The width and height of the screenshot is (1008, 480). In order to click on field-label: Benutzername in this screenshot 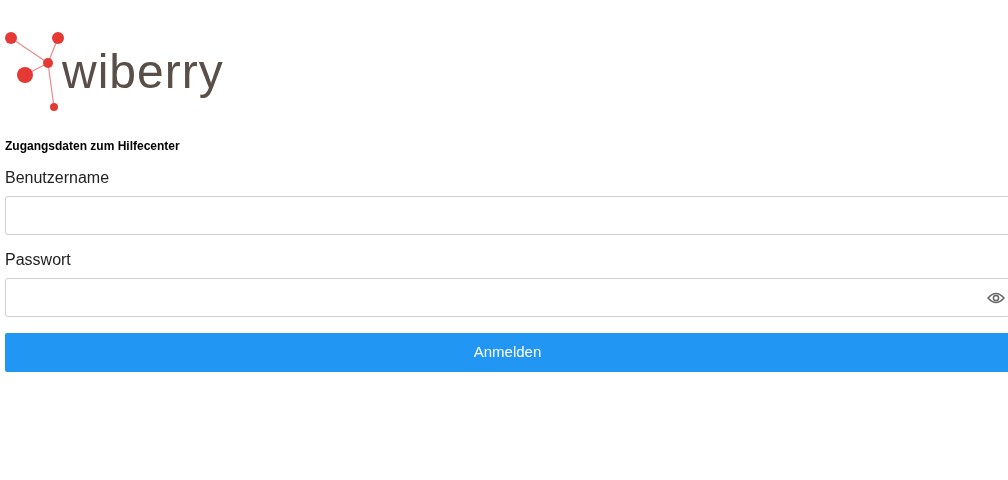, I will do `click(58, 178)`.